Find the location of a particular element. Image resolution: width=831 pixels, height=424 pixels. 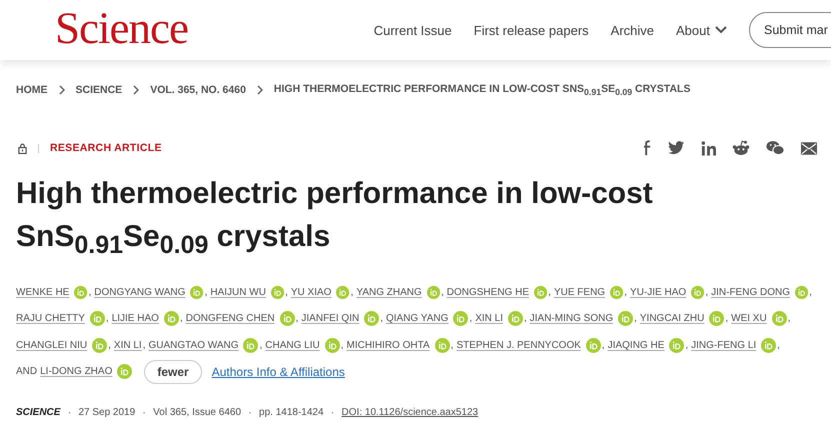

breadcrumb-link: SCIENCE is located at coordinates (99, 90).